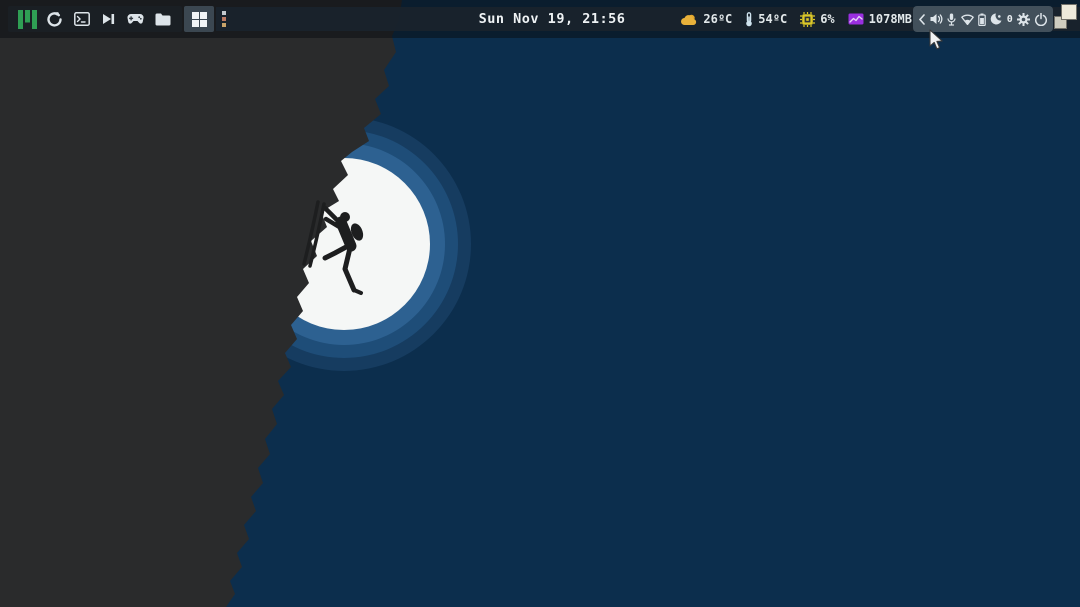  I want to click on weather-stat: 26ºC, so click(706, 19).